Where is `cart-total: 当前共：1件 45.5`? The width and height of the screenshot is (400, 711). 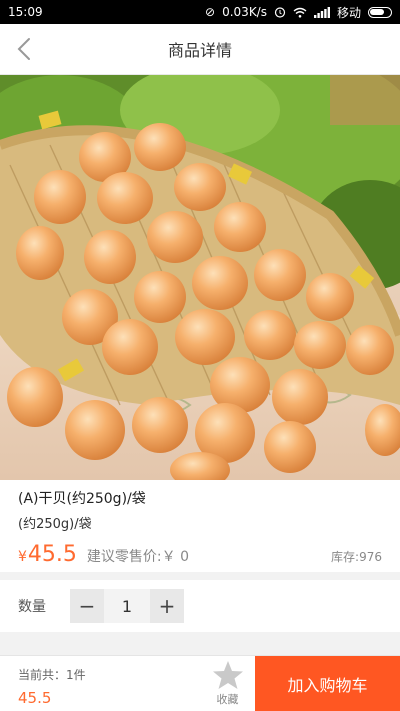 cart-total: 当前共：1件 45.5 is located at coordinates (100, 683).